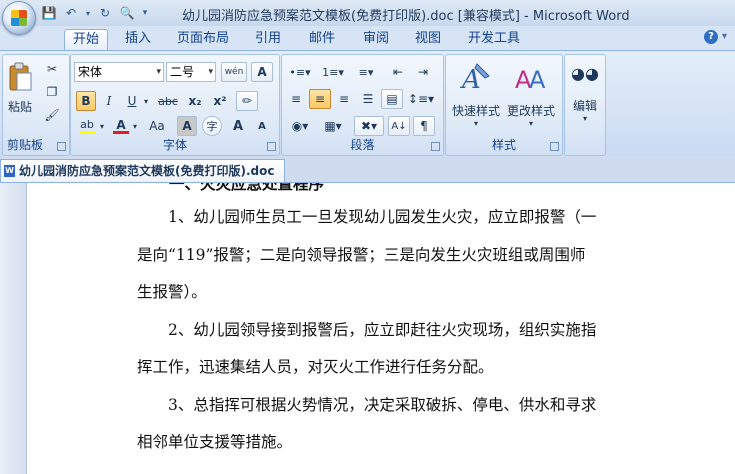 Image resolution: width=735 pixels, height=474 pixels. I want to click on char-shading-button: A, so click(187, 126).